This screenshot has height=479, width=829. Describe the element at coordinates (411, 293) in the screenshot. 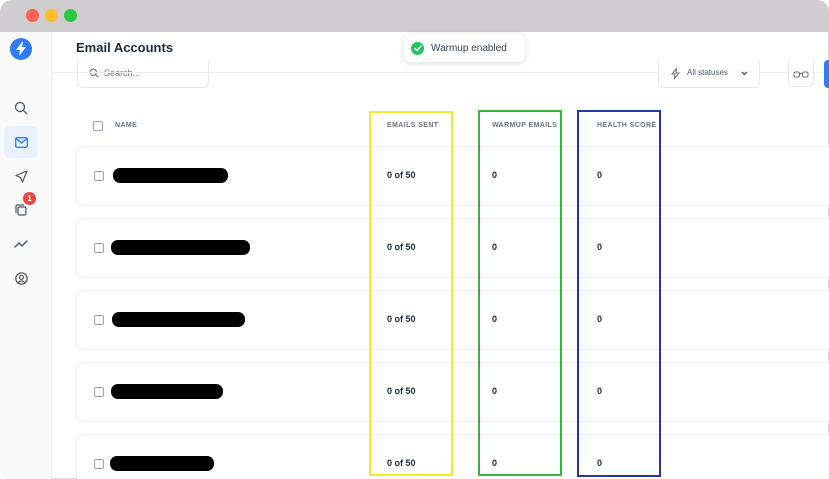

I see `emails-sent-highlight` at that location.